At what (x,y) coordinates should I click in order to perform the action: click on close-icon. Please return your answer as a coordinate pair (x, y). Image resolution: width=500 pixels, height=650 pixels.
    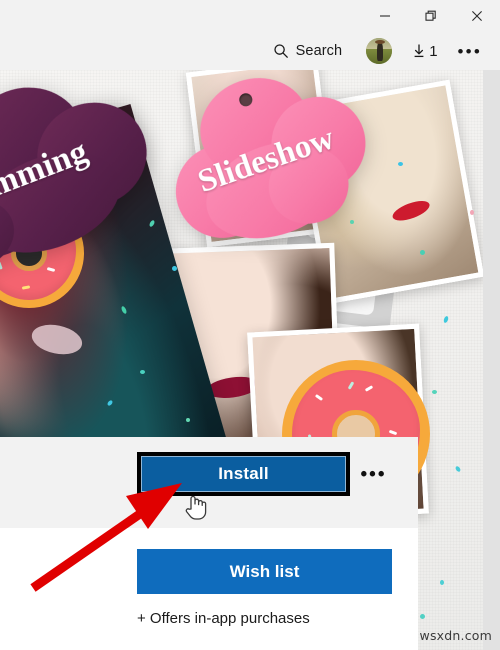
    Looking at the image, I should click on (477, 16).